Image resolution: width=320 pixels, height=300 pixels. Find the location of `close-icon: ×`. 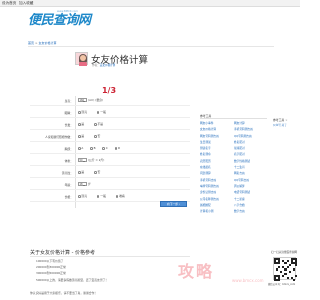

close-icon: × is located at coordinates (286, 120).